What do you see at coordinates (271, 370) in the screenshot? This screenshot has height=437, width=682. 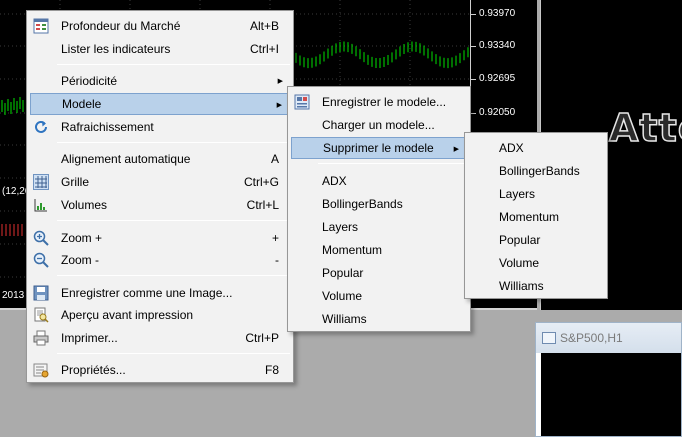 I see `menu-item-shortcut: F8` at bounding box center [271, 370].